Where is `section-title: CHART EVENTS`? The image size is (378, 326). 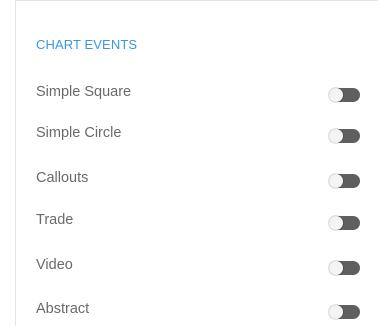
section-title: CHART EVENTS is located at coordinates (87, 44).